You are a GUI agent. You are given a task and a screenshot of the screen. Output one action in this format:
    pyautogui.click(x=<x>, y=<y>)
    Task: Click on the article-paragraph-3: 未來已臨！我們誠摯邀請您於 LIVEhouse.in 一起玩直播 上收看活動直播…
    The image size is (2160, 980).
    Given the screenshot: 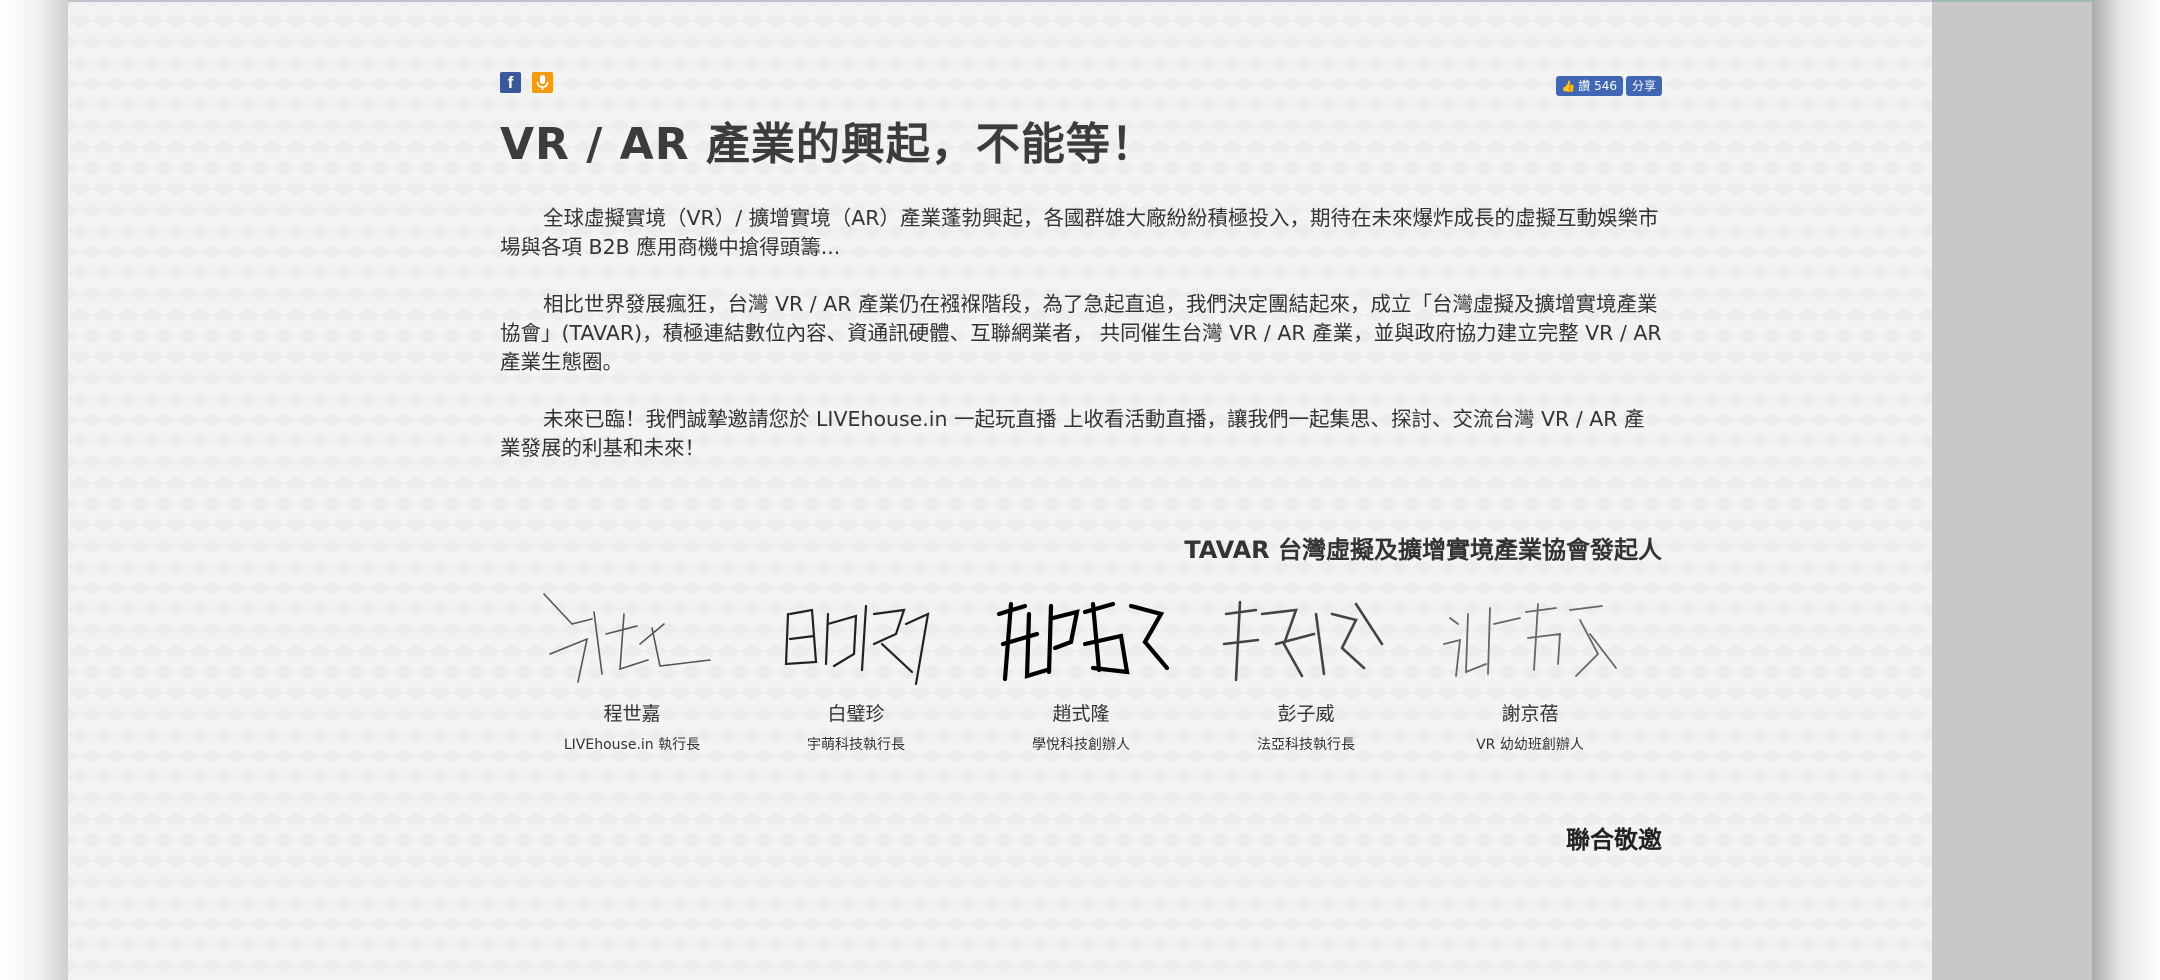 What is the action you would take?
    pyautogui.click(x=1072, y=433)
    